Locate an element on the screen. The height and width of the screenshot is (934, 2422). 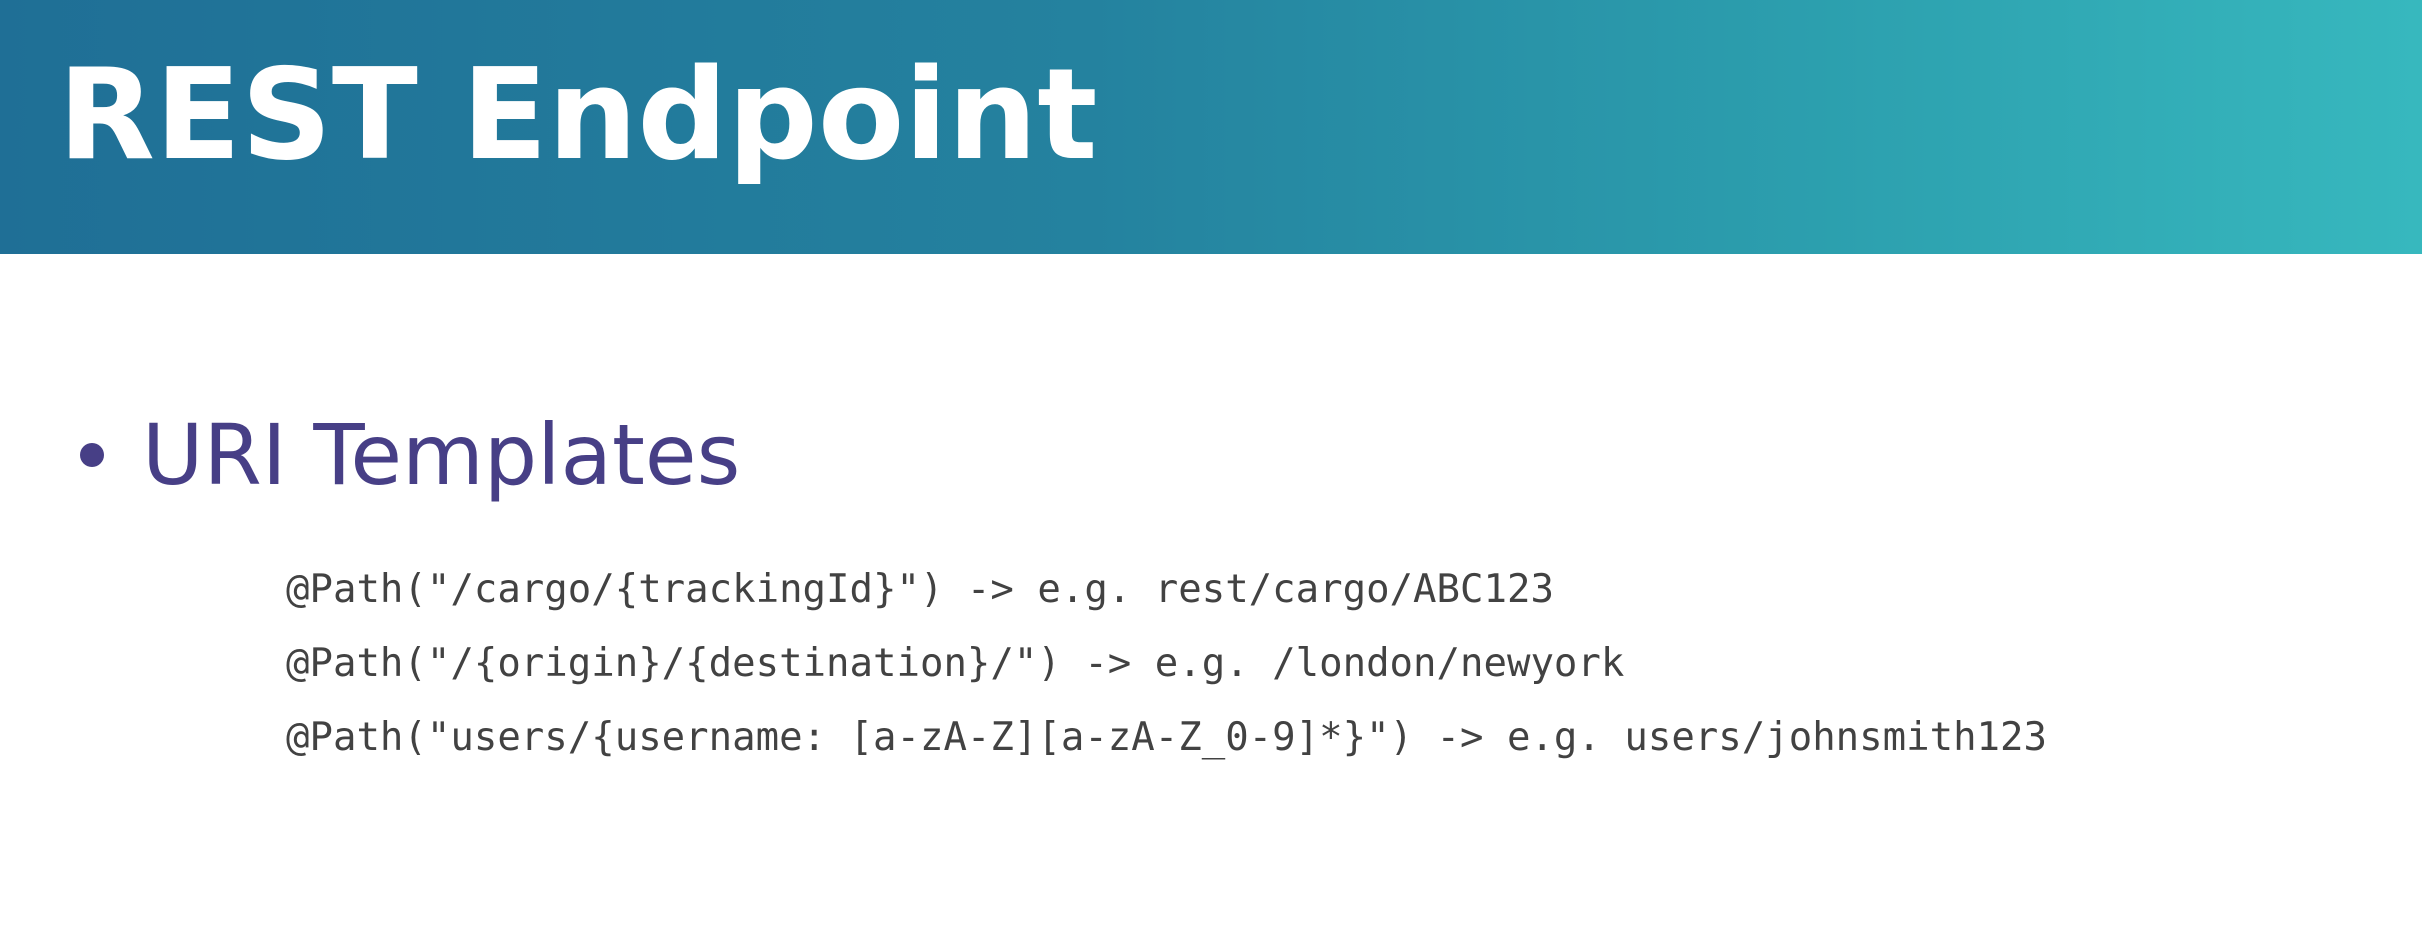
bullet-dot-icon is located at coordinates (92, 455).